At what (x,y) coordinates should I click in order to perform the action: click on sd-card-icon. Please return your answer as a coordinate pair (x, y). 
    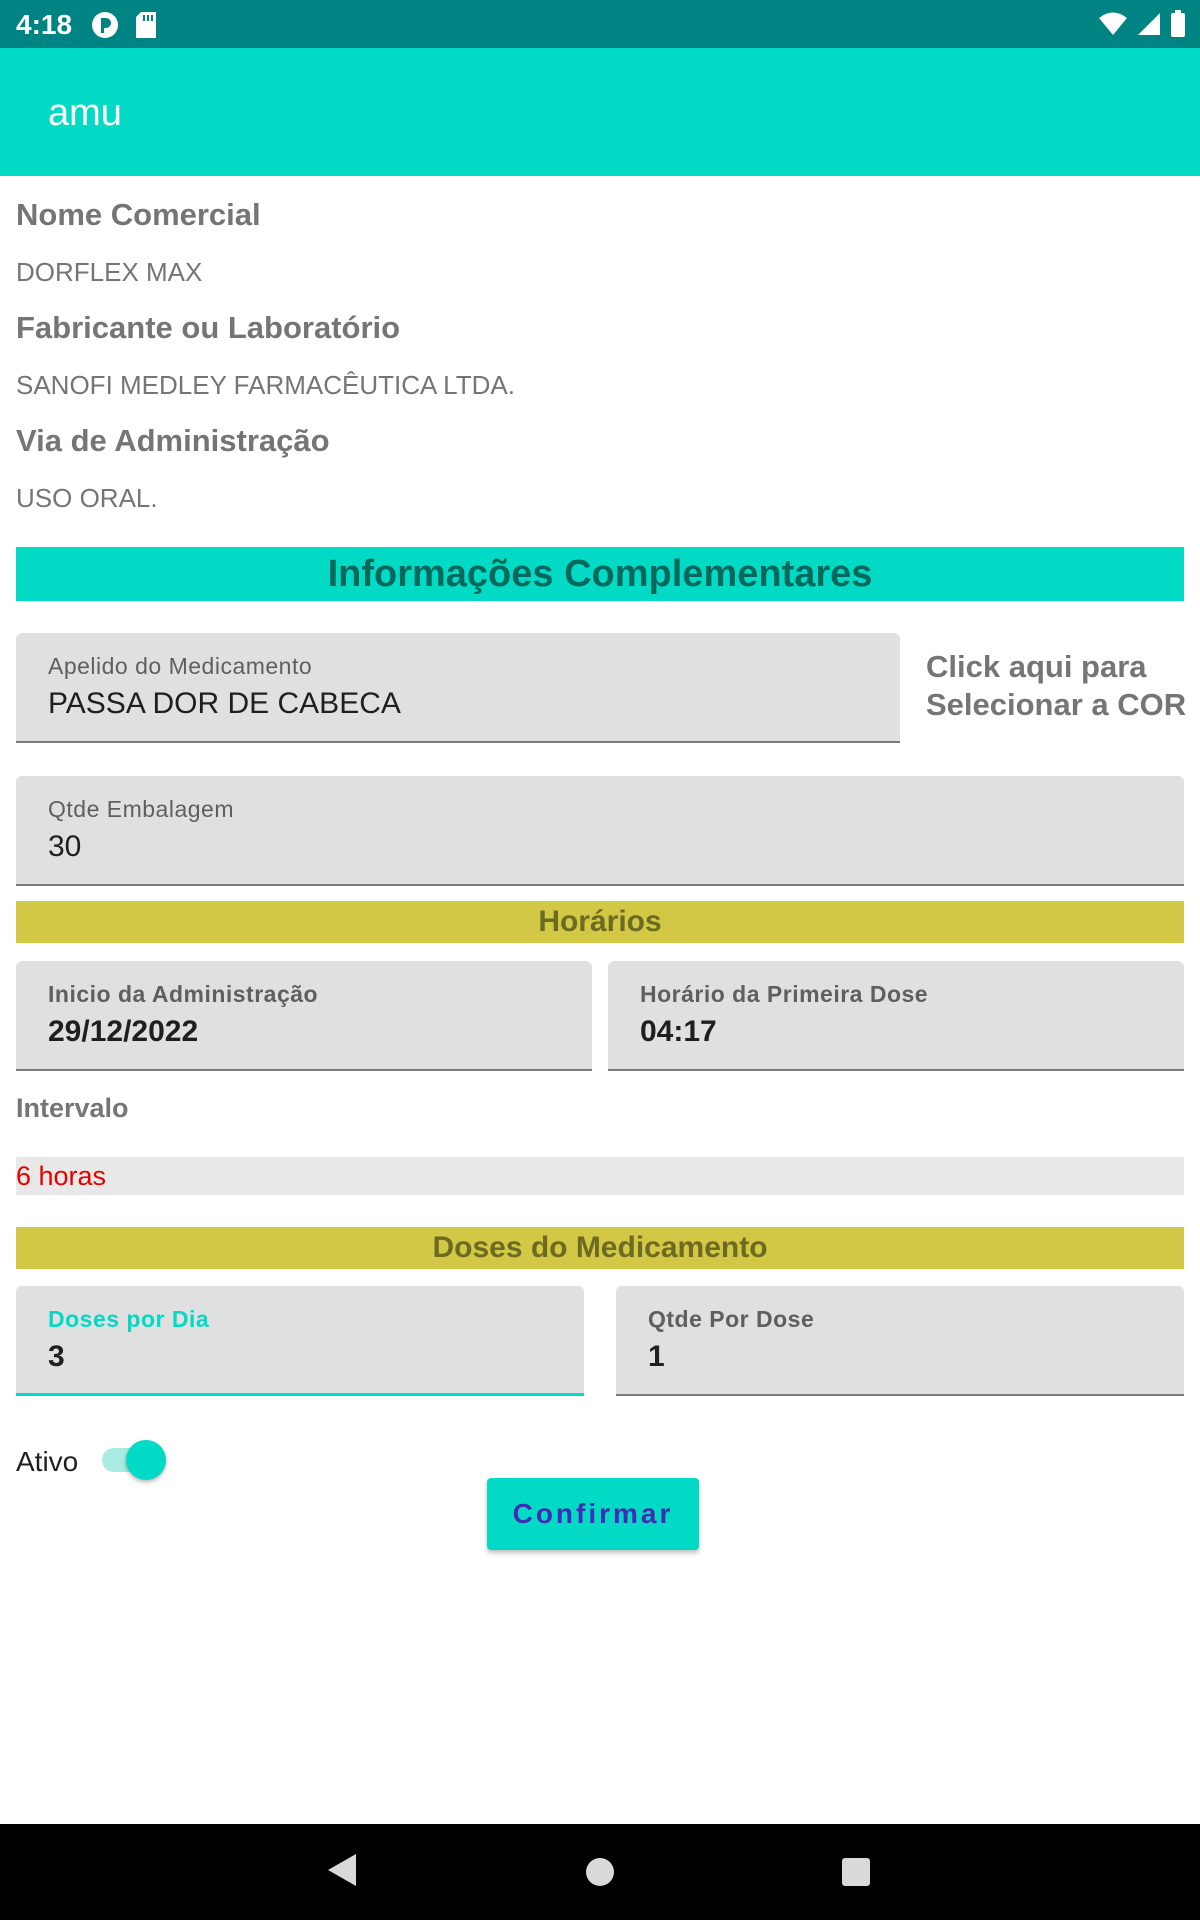
    Looking at the image, I should click on (146, 27).